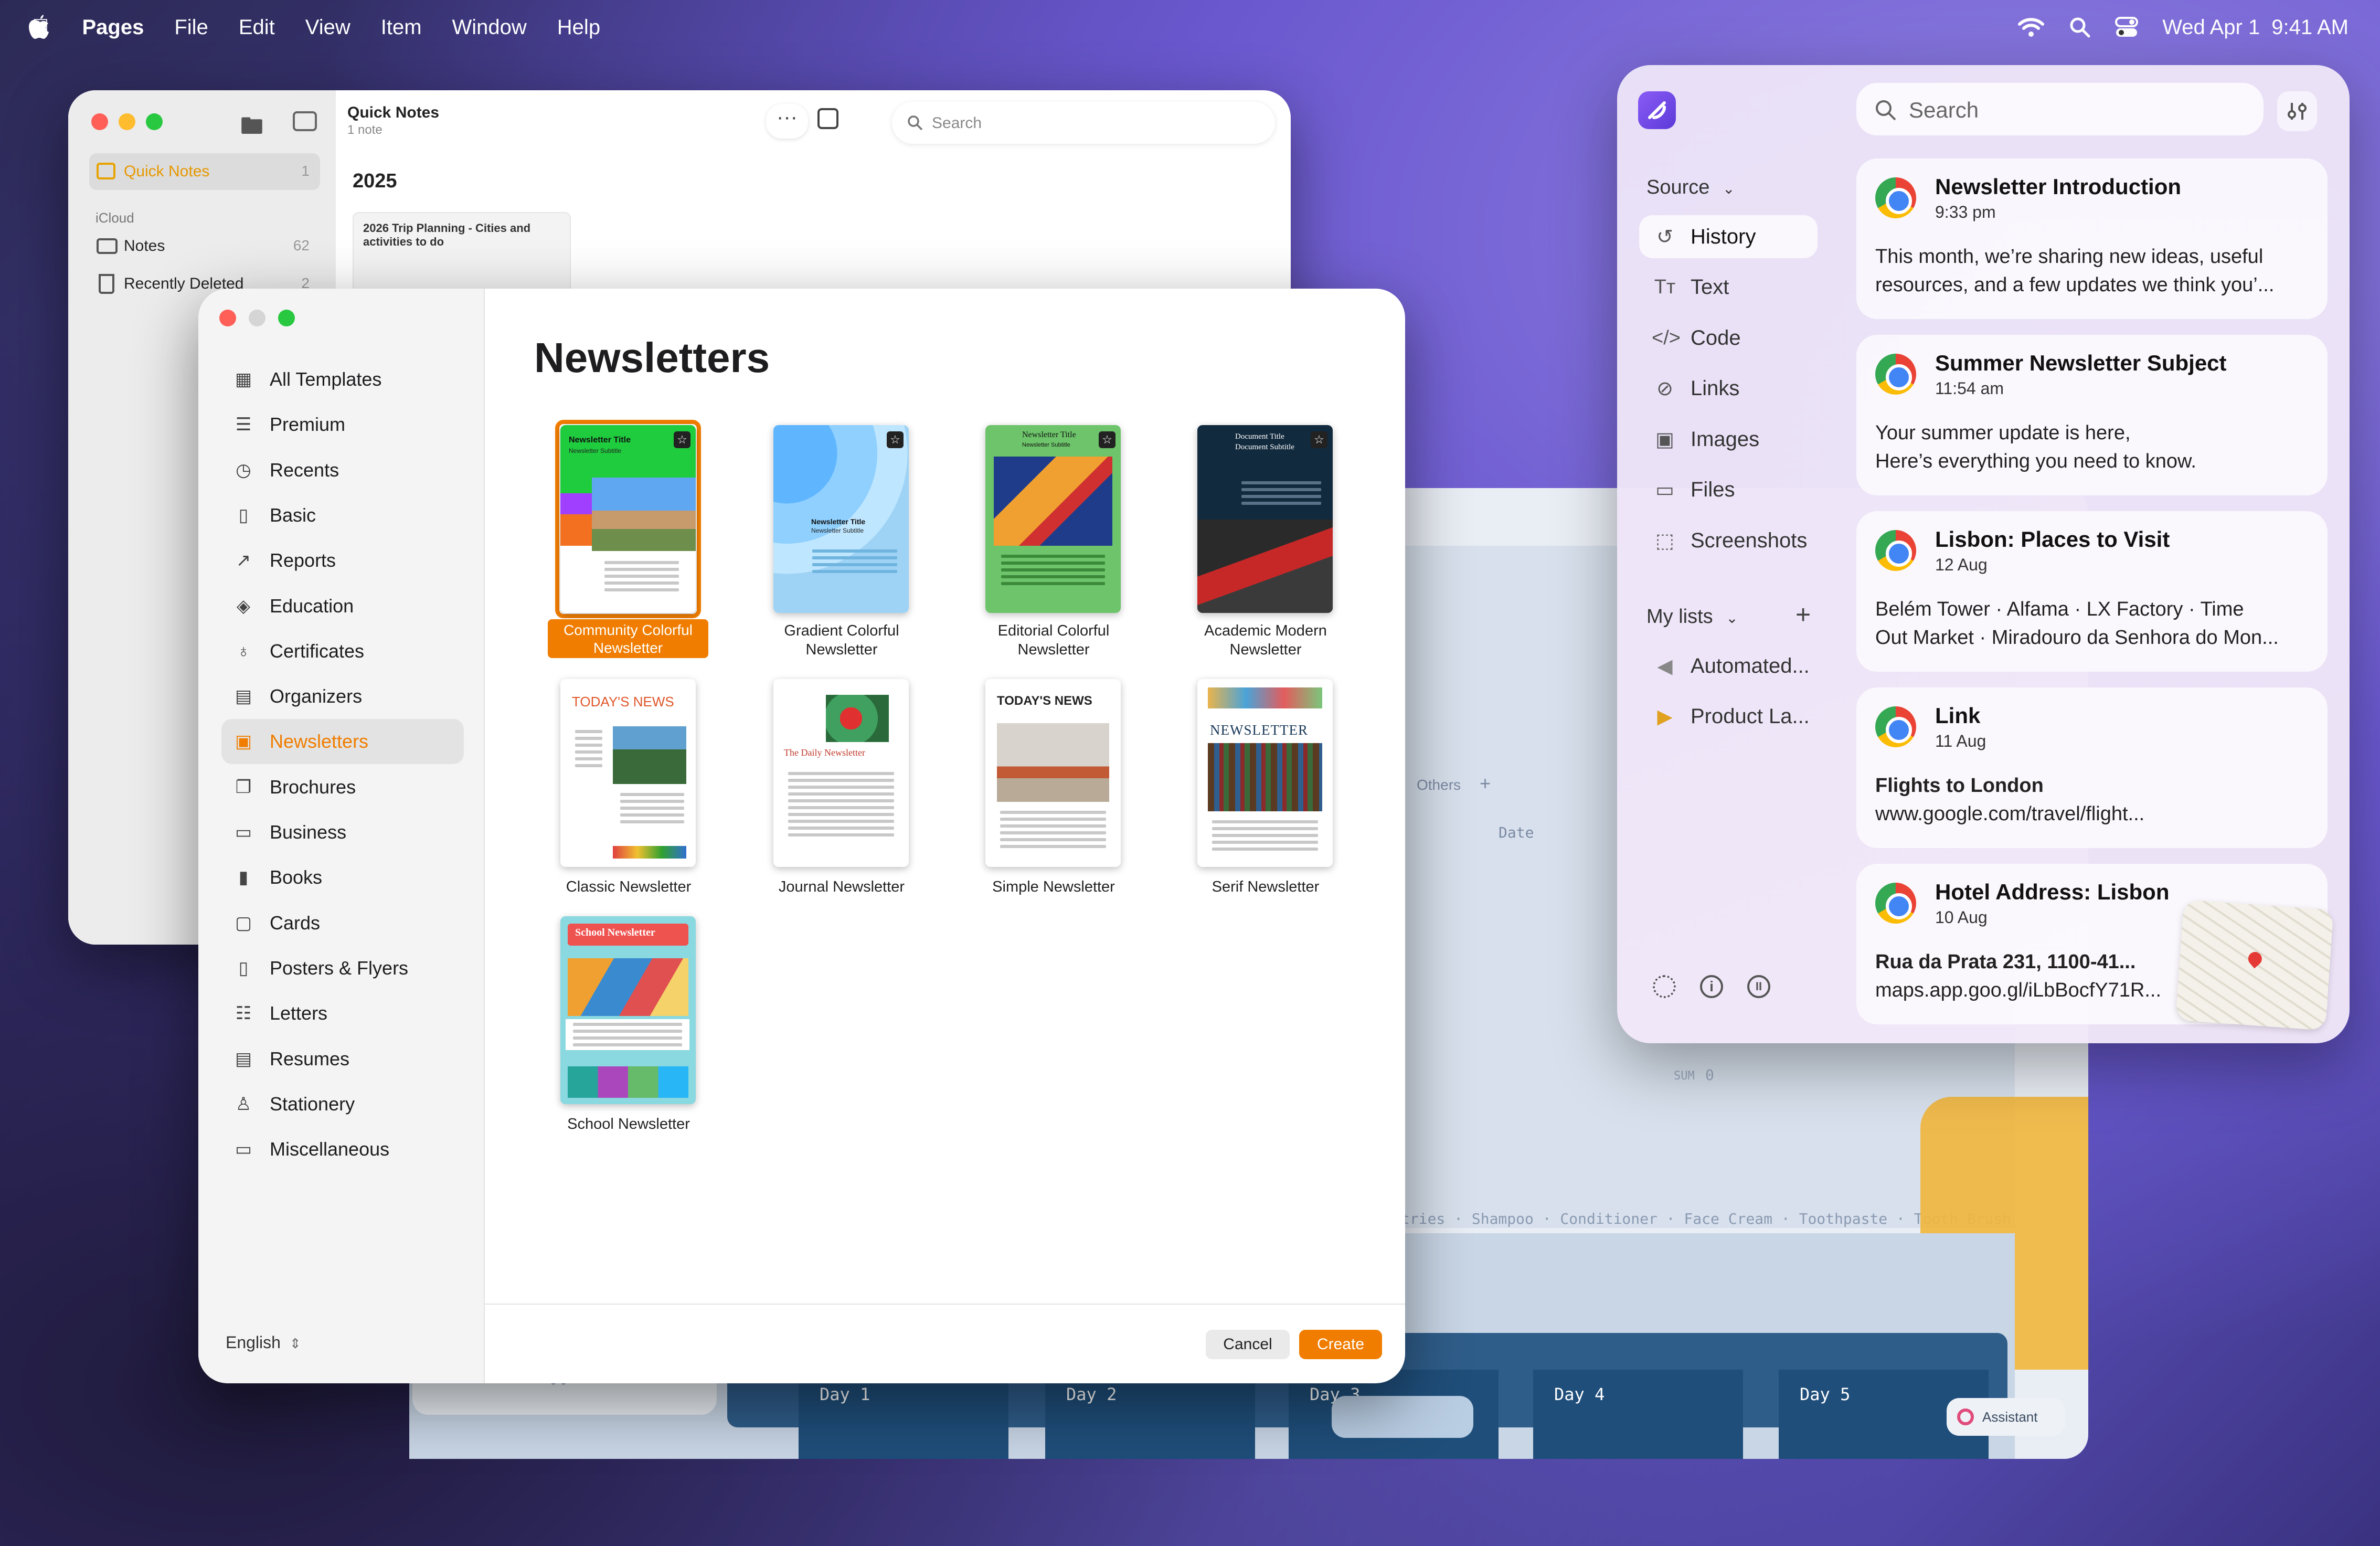  What do you see at coordinates (1664, 389) in the screenshot?
I see `link-icon: ⊘` at bounding box center [1664, 389].